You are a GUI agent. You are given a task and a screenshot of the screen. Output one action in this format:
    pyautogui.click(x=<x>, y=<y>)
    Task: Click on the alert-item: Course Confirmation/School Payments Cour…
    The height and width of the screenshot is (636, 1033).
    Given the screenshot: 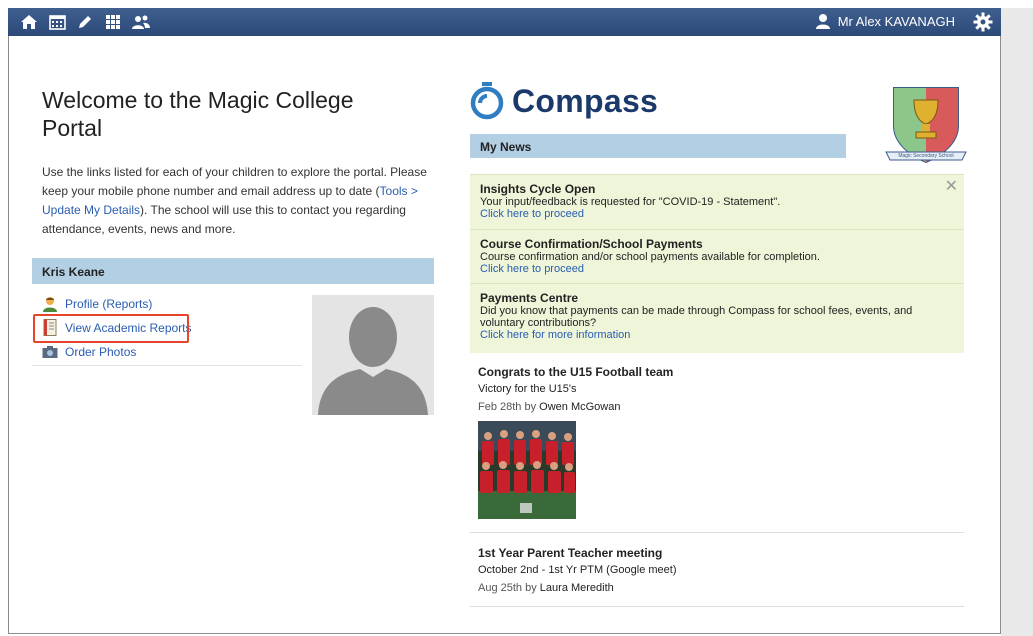 What is the action you would take?
    pyautogui.click(x=717, y=256)
    